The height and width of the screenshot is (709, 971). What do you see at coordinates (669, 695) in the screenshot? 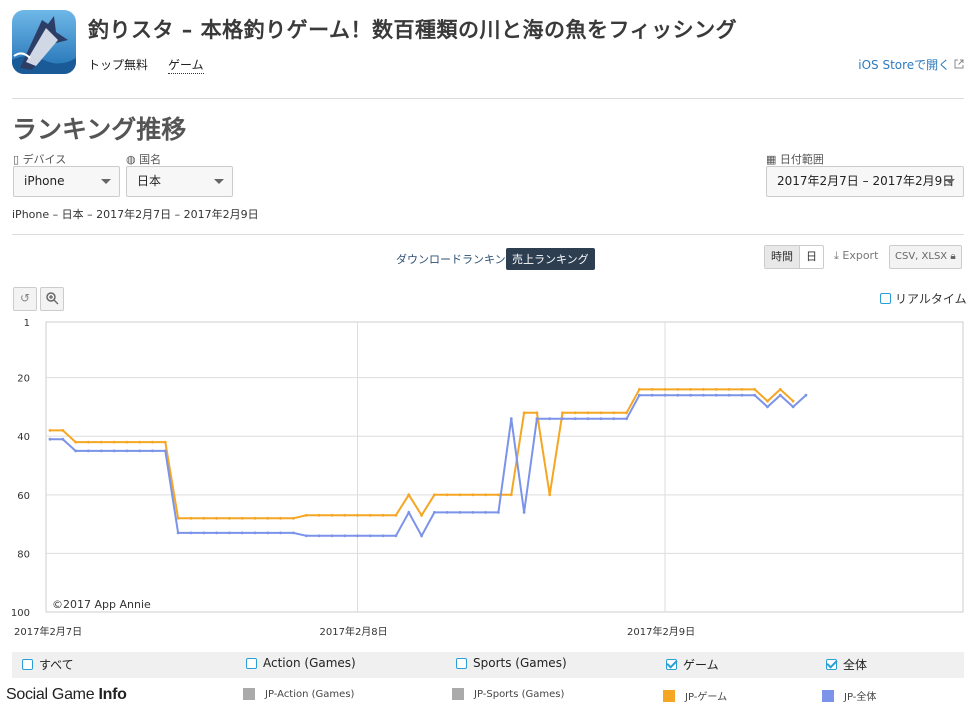
I see `series-swatch` at bounding box center [669, 695].